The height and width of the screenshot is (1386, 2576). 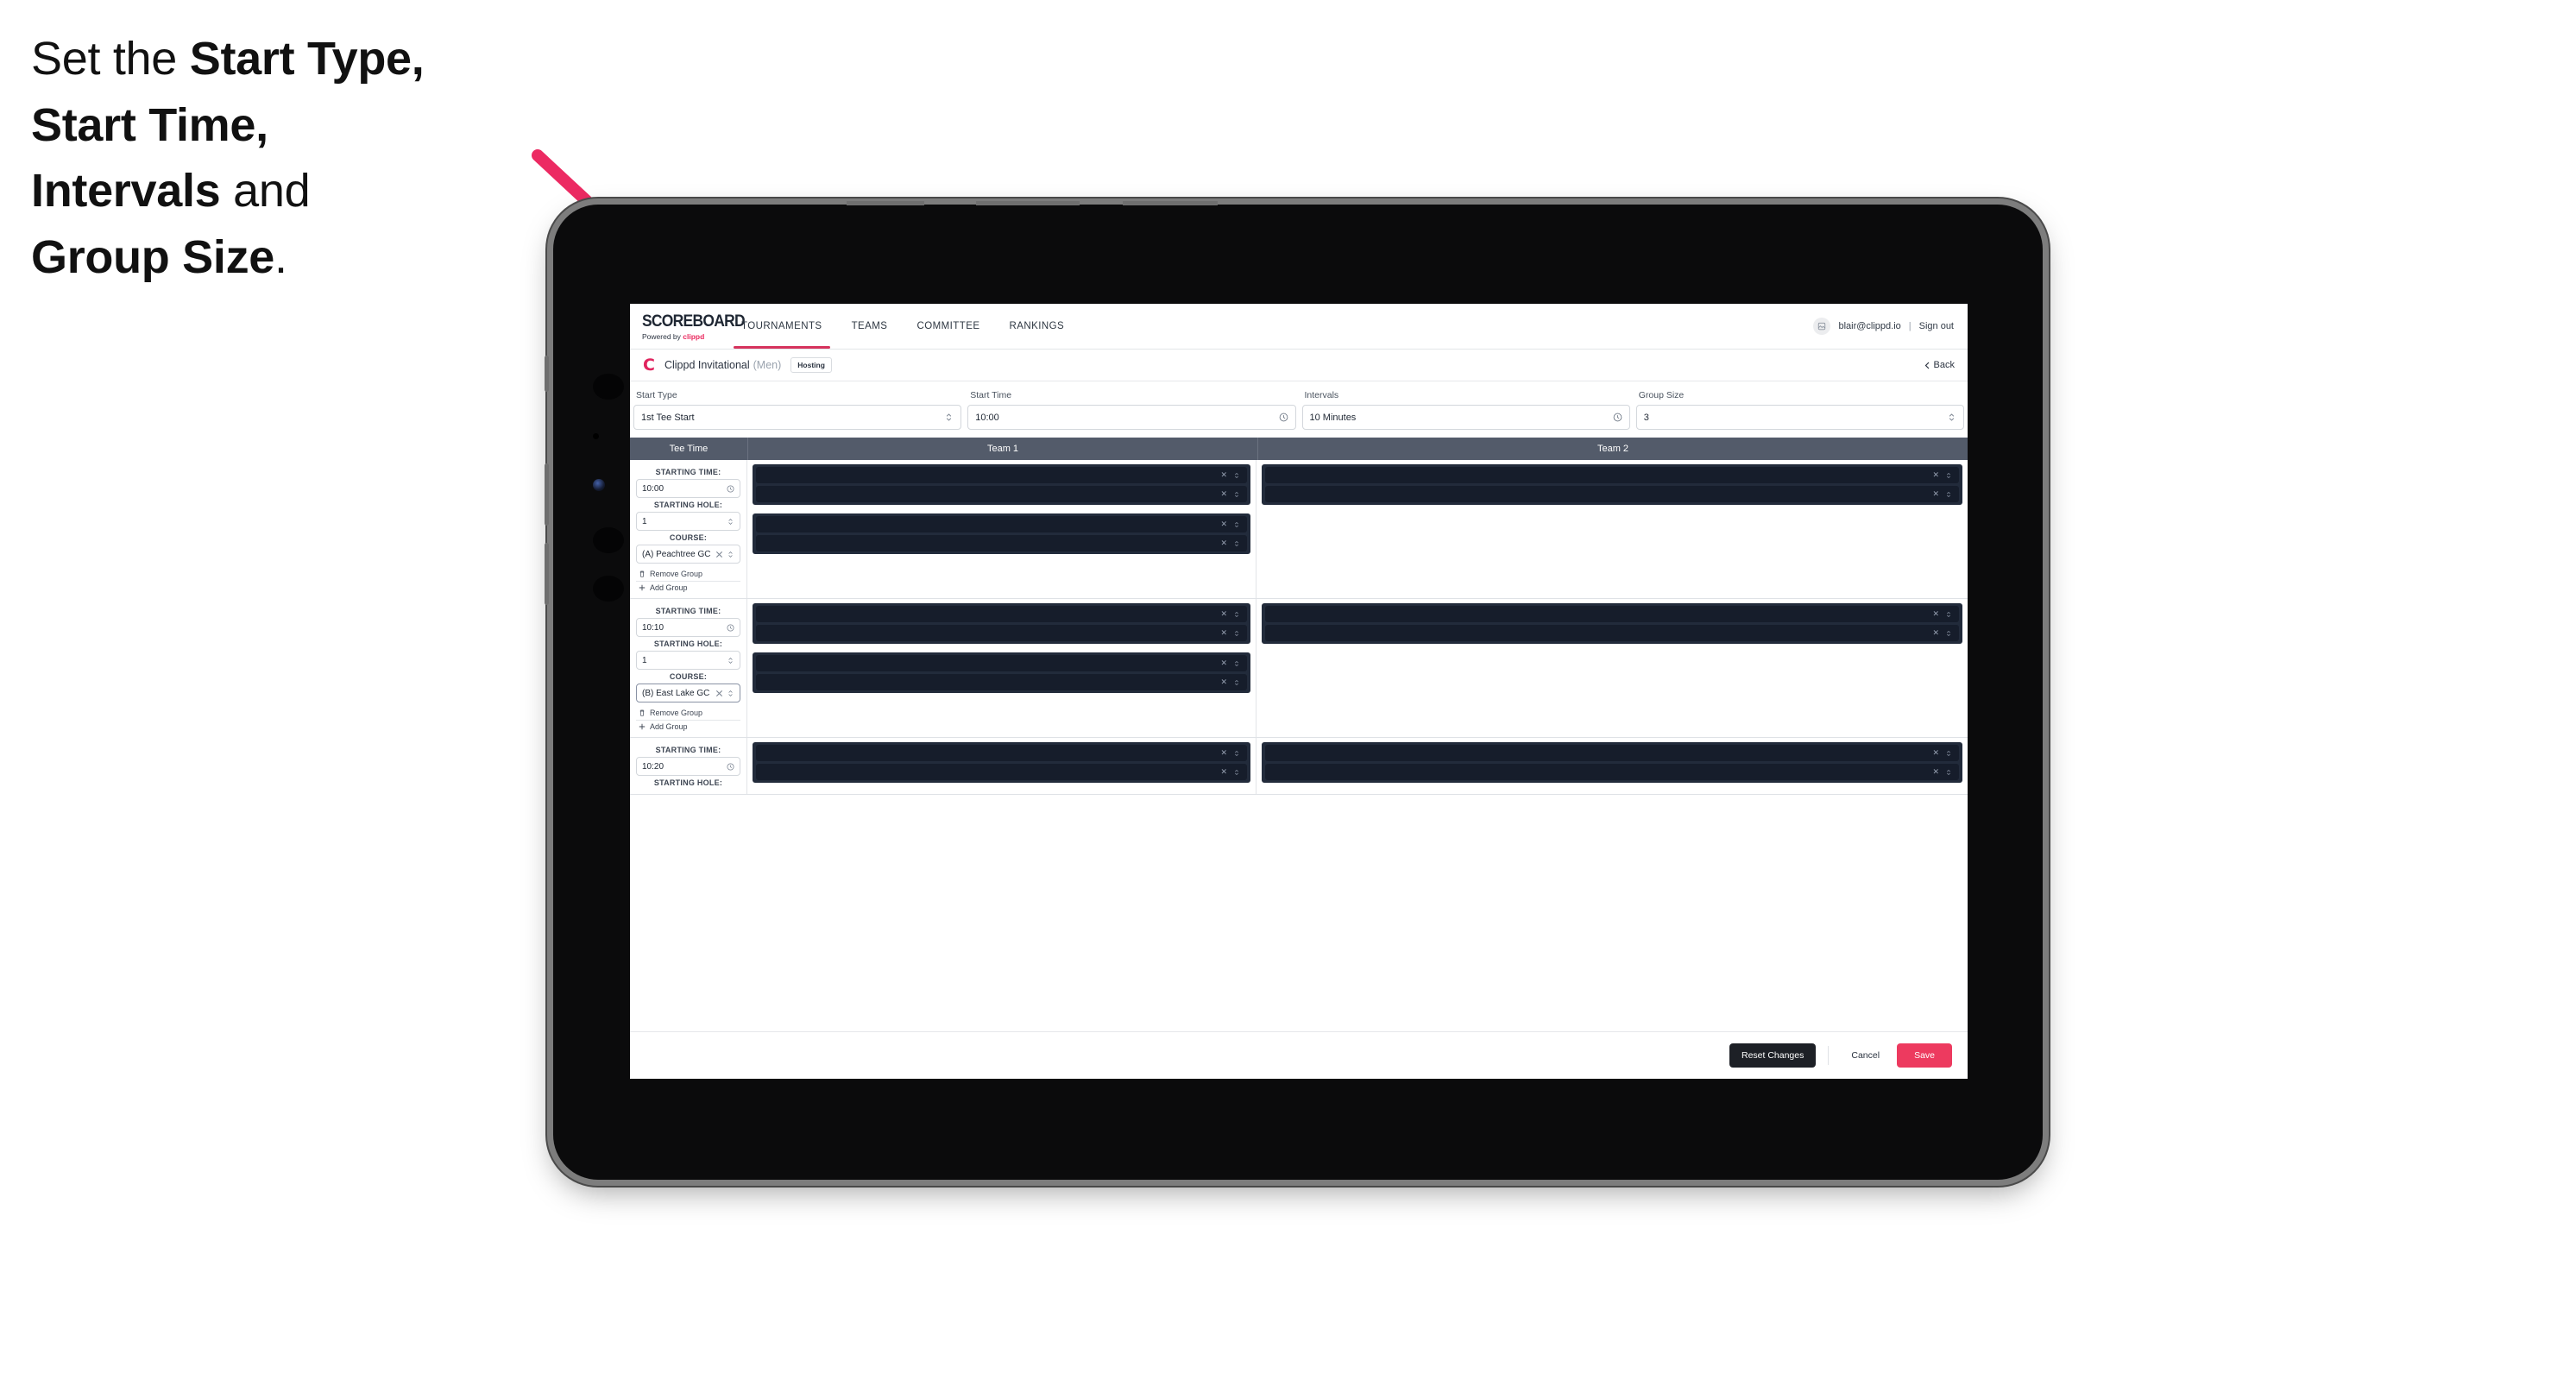 What do you see at coordinates (798, 418) in the screenshot?
I see `control-start-type-select: 1st Tee Start` at bounding box center [798, 418].